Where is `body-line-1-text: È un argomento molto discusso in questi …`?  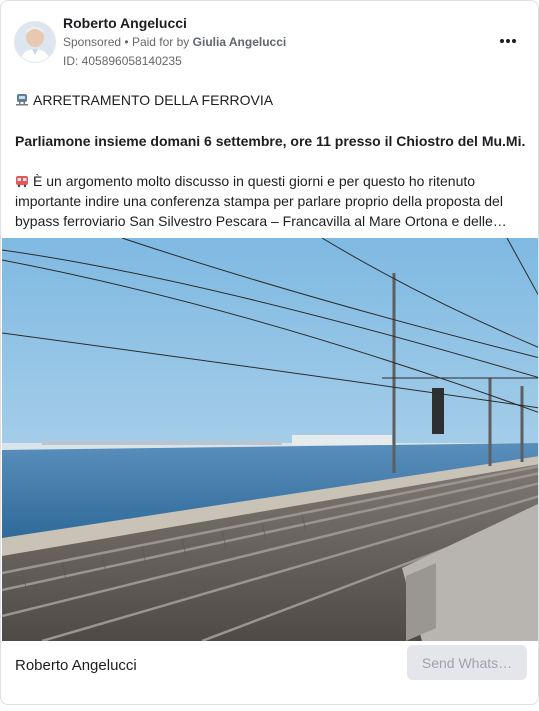 body-line-1-text: È un argomento molto discusso in questi … is located at coordinates (254, 181).